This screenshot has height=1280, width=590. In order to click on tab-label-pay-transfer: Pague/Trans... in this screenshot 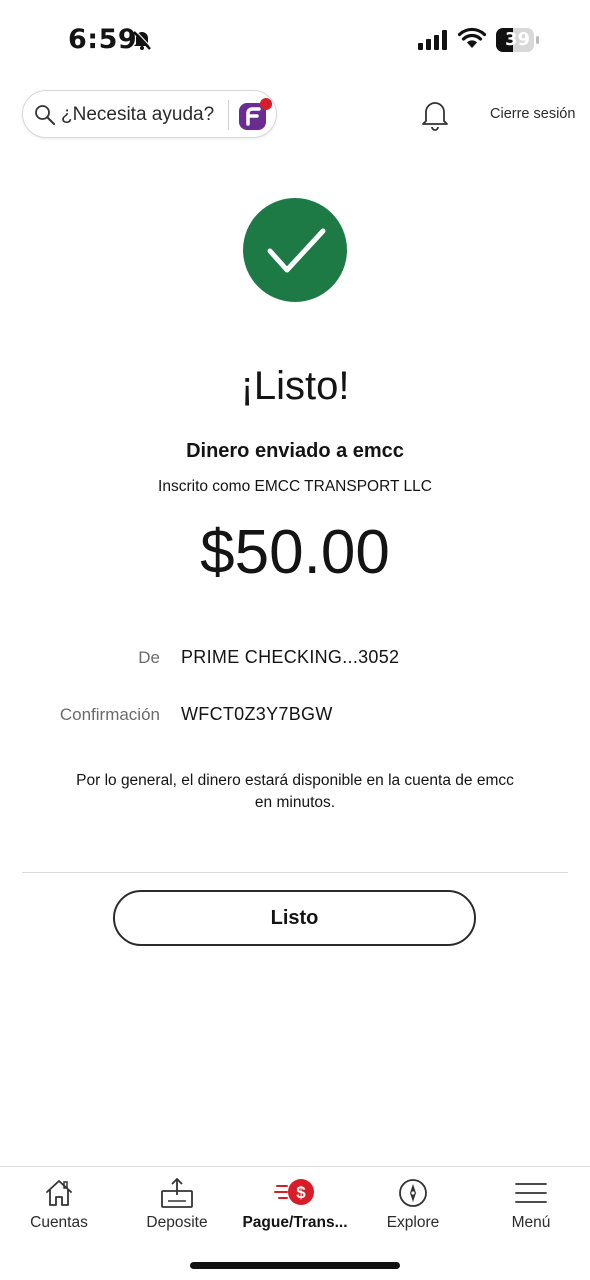, I will do `click(295, 1222)`.